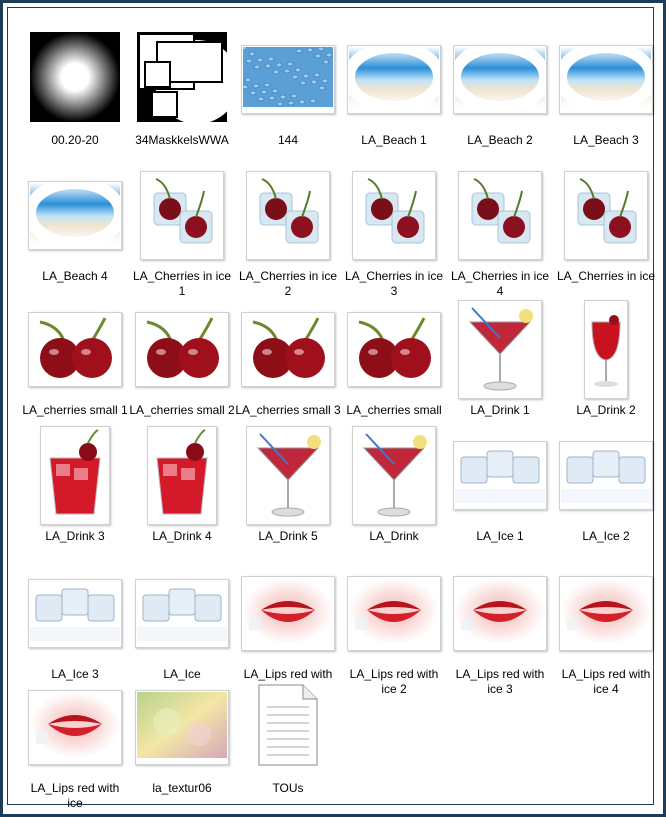 This screenshot has width=666, height=817. I want to click on file-name: LA_Lips red with ice 2, so click(394, 681).